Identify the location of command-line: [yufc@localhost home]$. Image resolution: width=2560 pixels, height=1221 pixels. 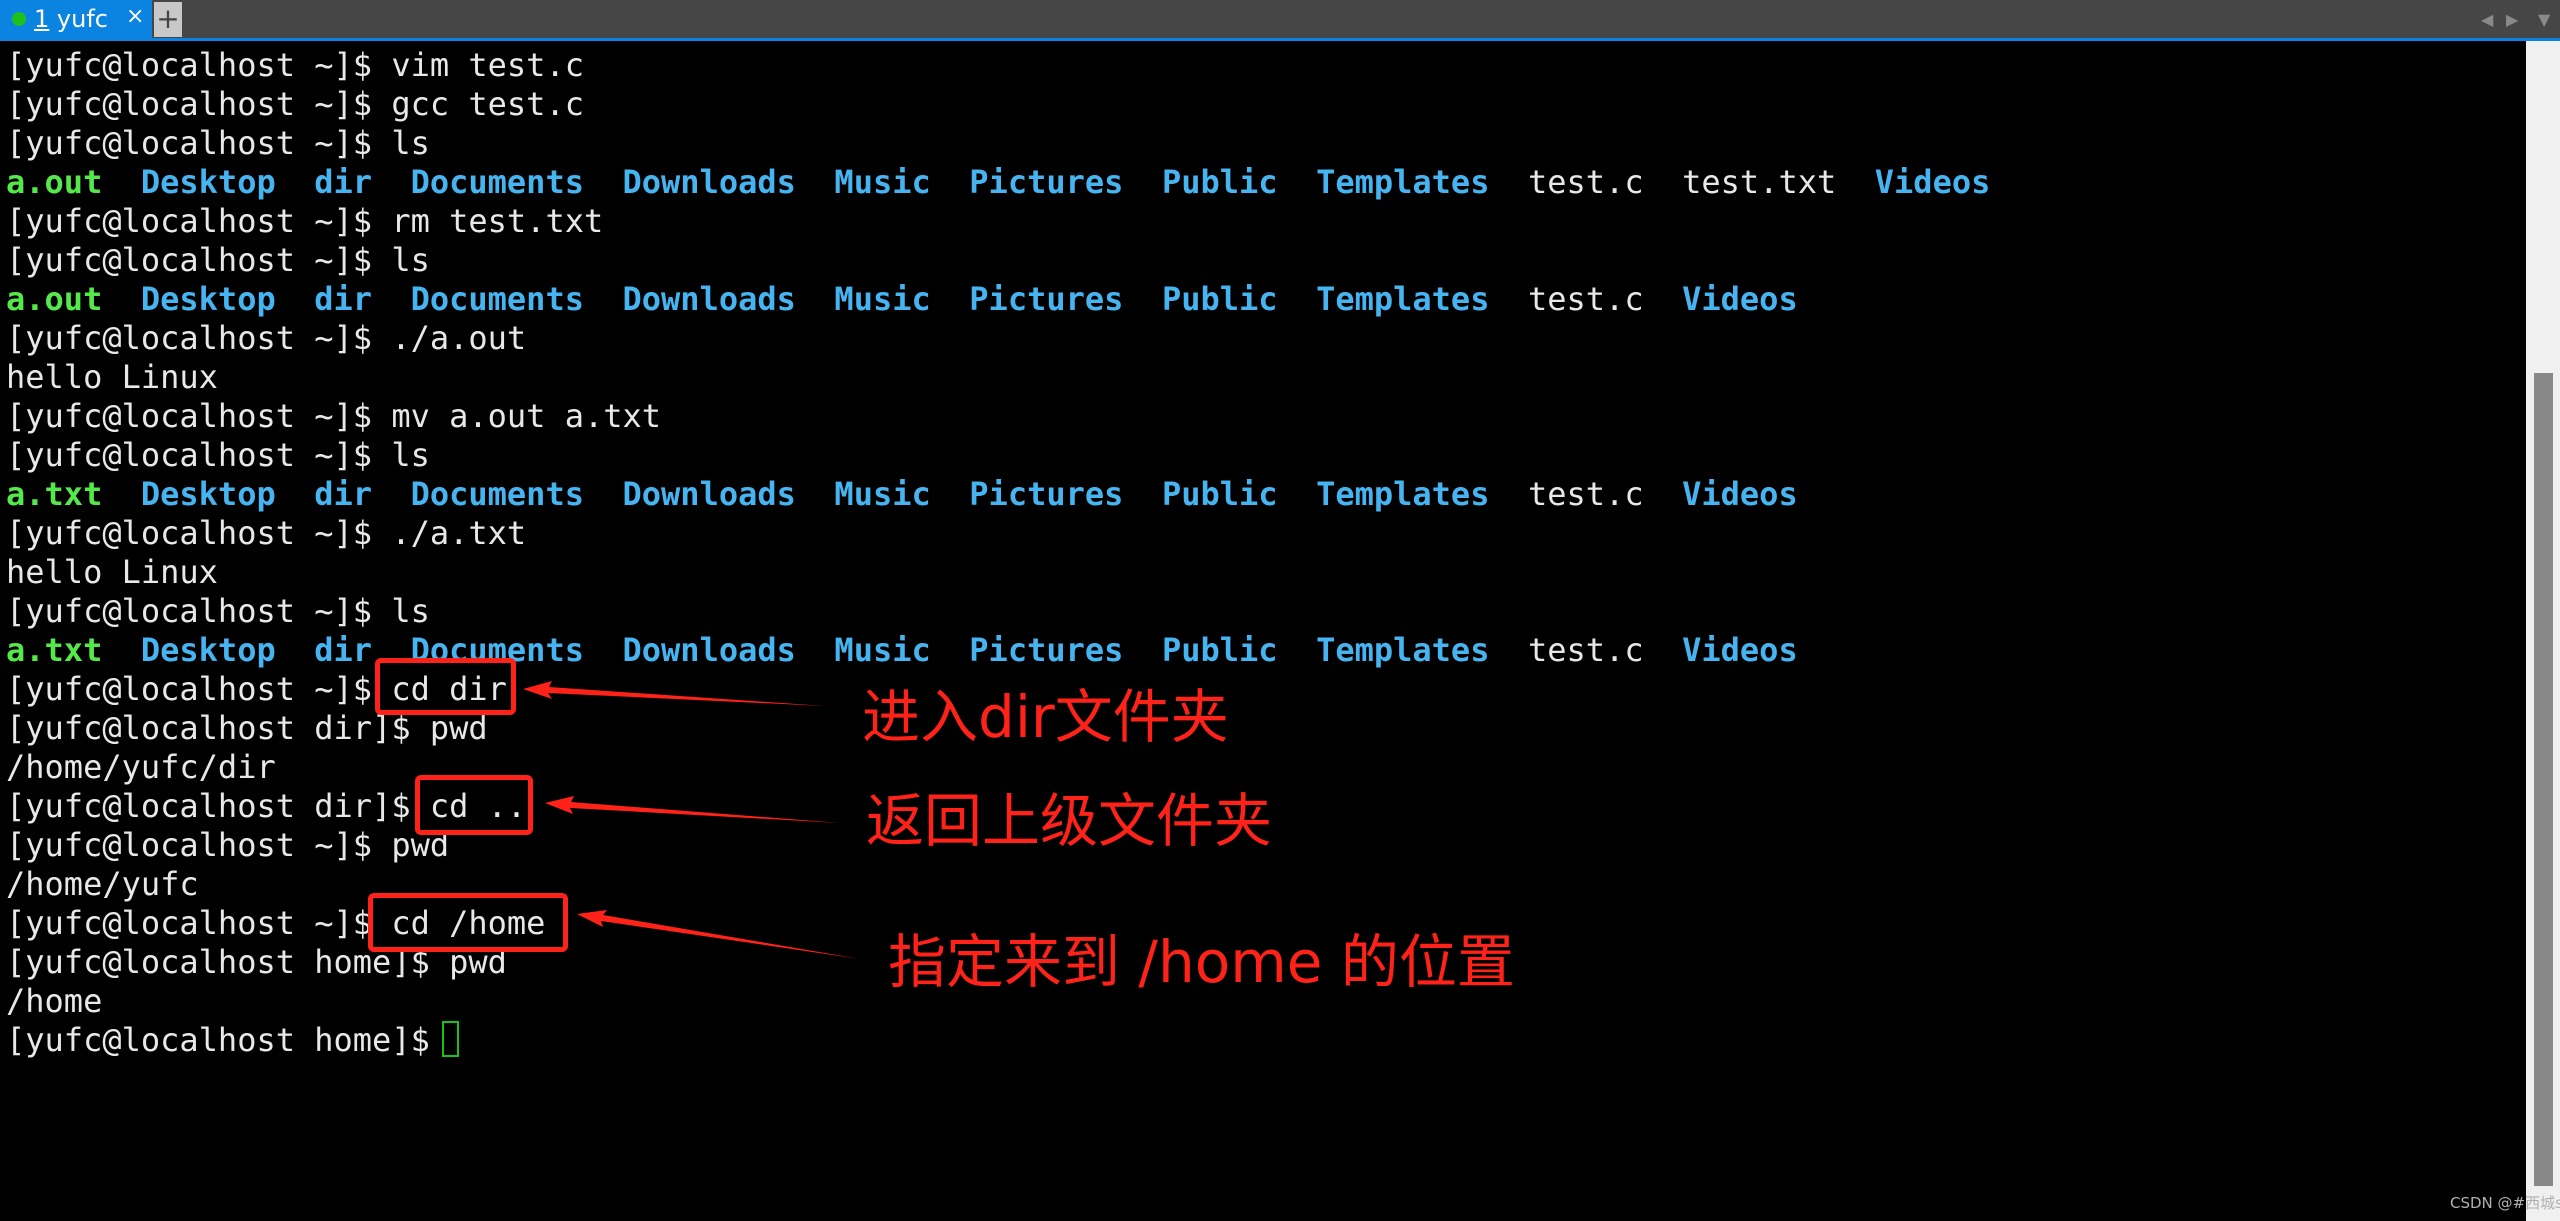
(227, 1040).